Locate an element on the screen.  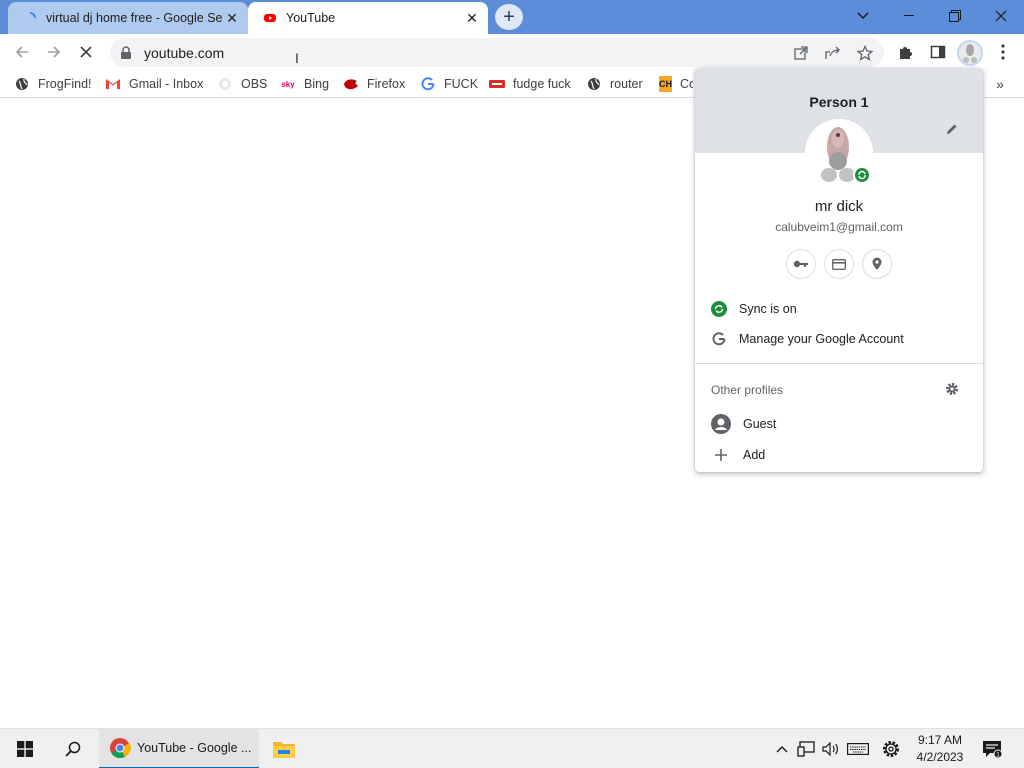
guest-label: Guest is located at coordinates (760, 424).